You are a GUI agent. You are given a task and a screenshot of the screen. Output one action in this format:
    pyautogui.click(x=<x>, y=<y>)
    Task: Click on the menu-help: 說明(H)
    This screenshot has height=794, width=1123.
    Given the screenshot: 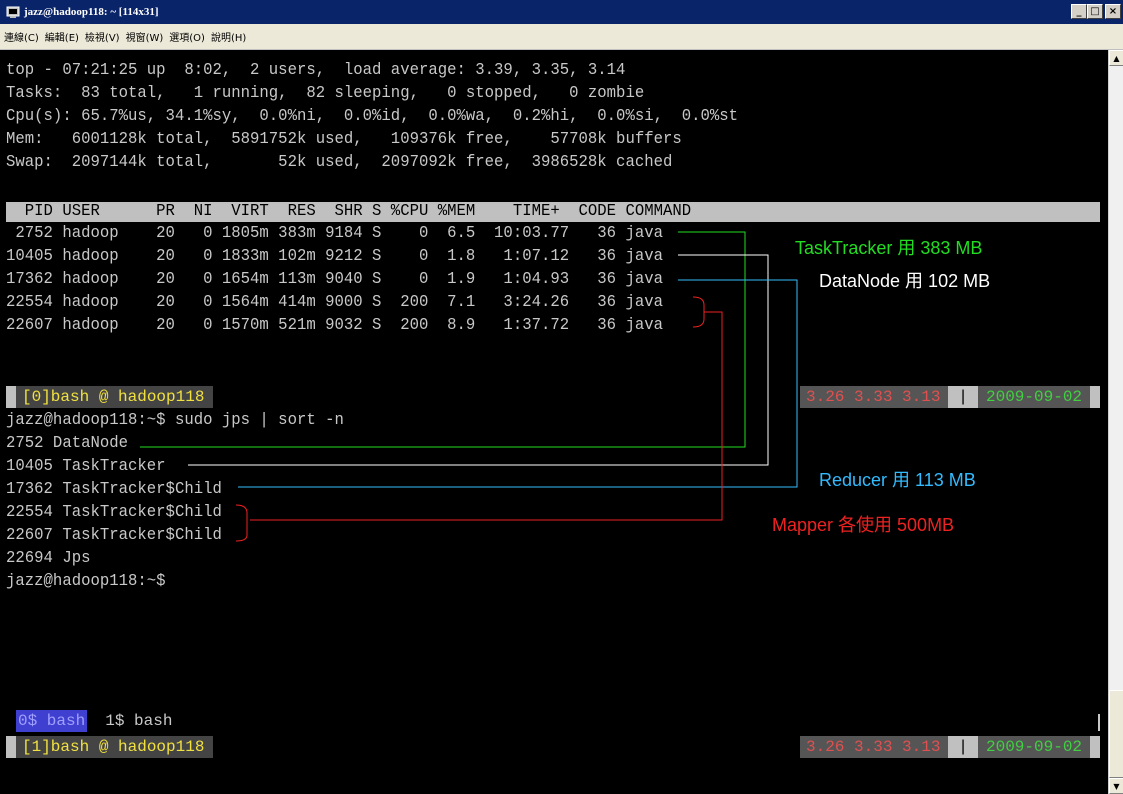 What is the action you would take?
    pyautogui.click(x=228, y=36)
    